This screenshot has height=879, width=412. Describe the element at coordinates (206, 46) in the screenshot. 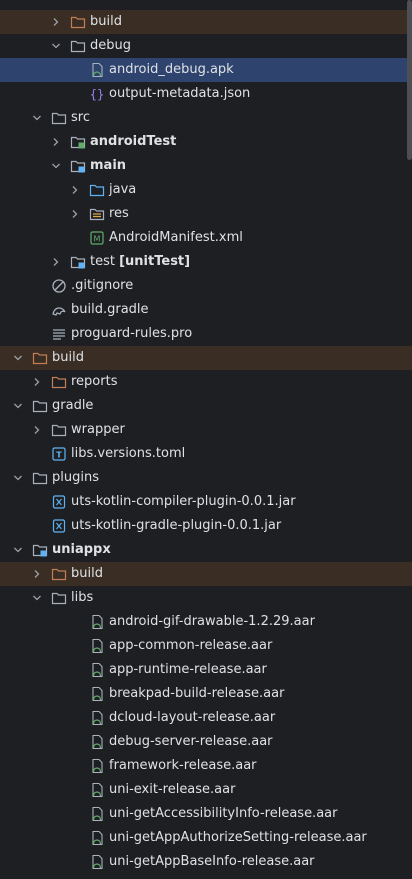

I see `tree-row: debug` at that location.